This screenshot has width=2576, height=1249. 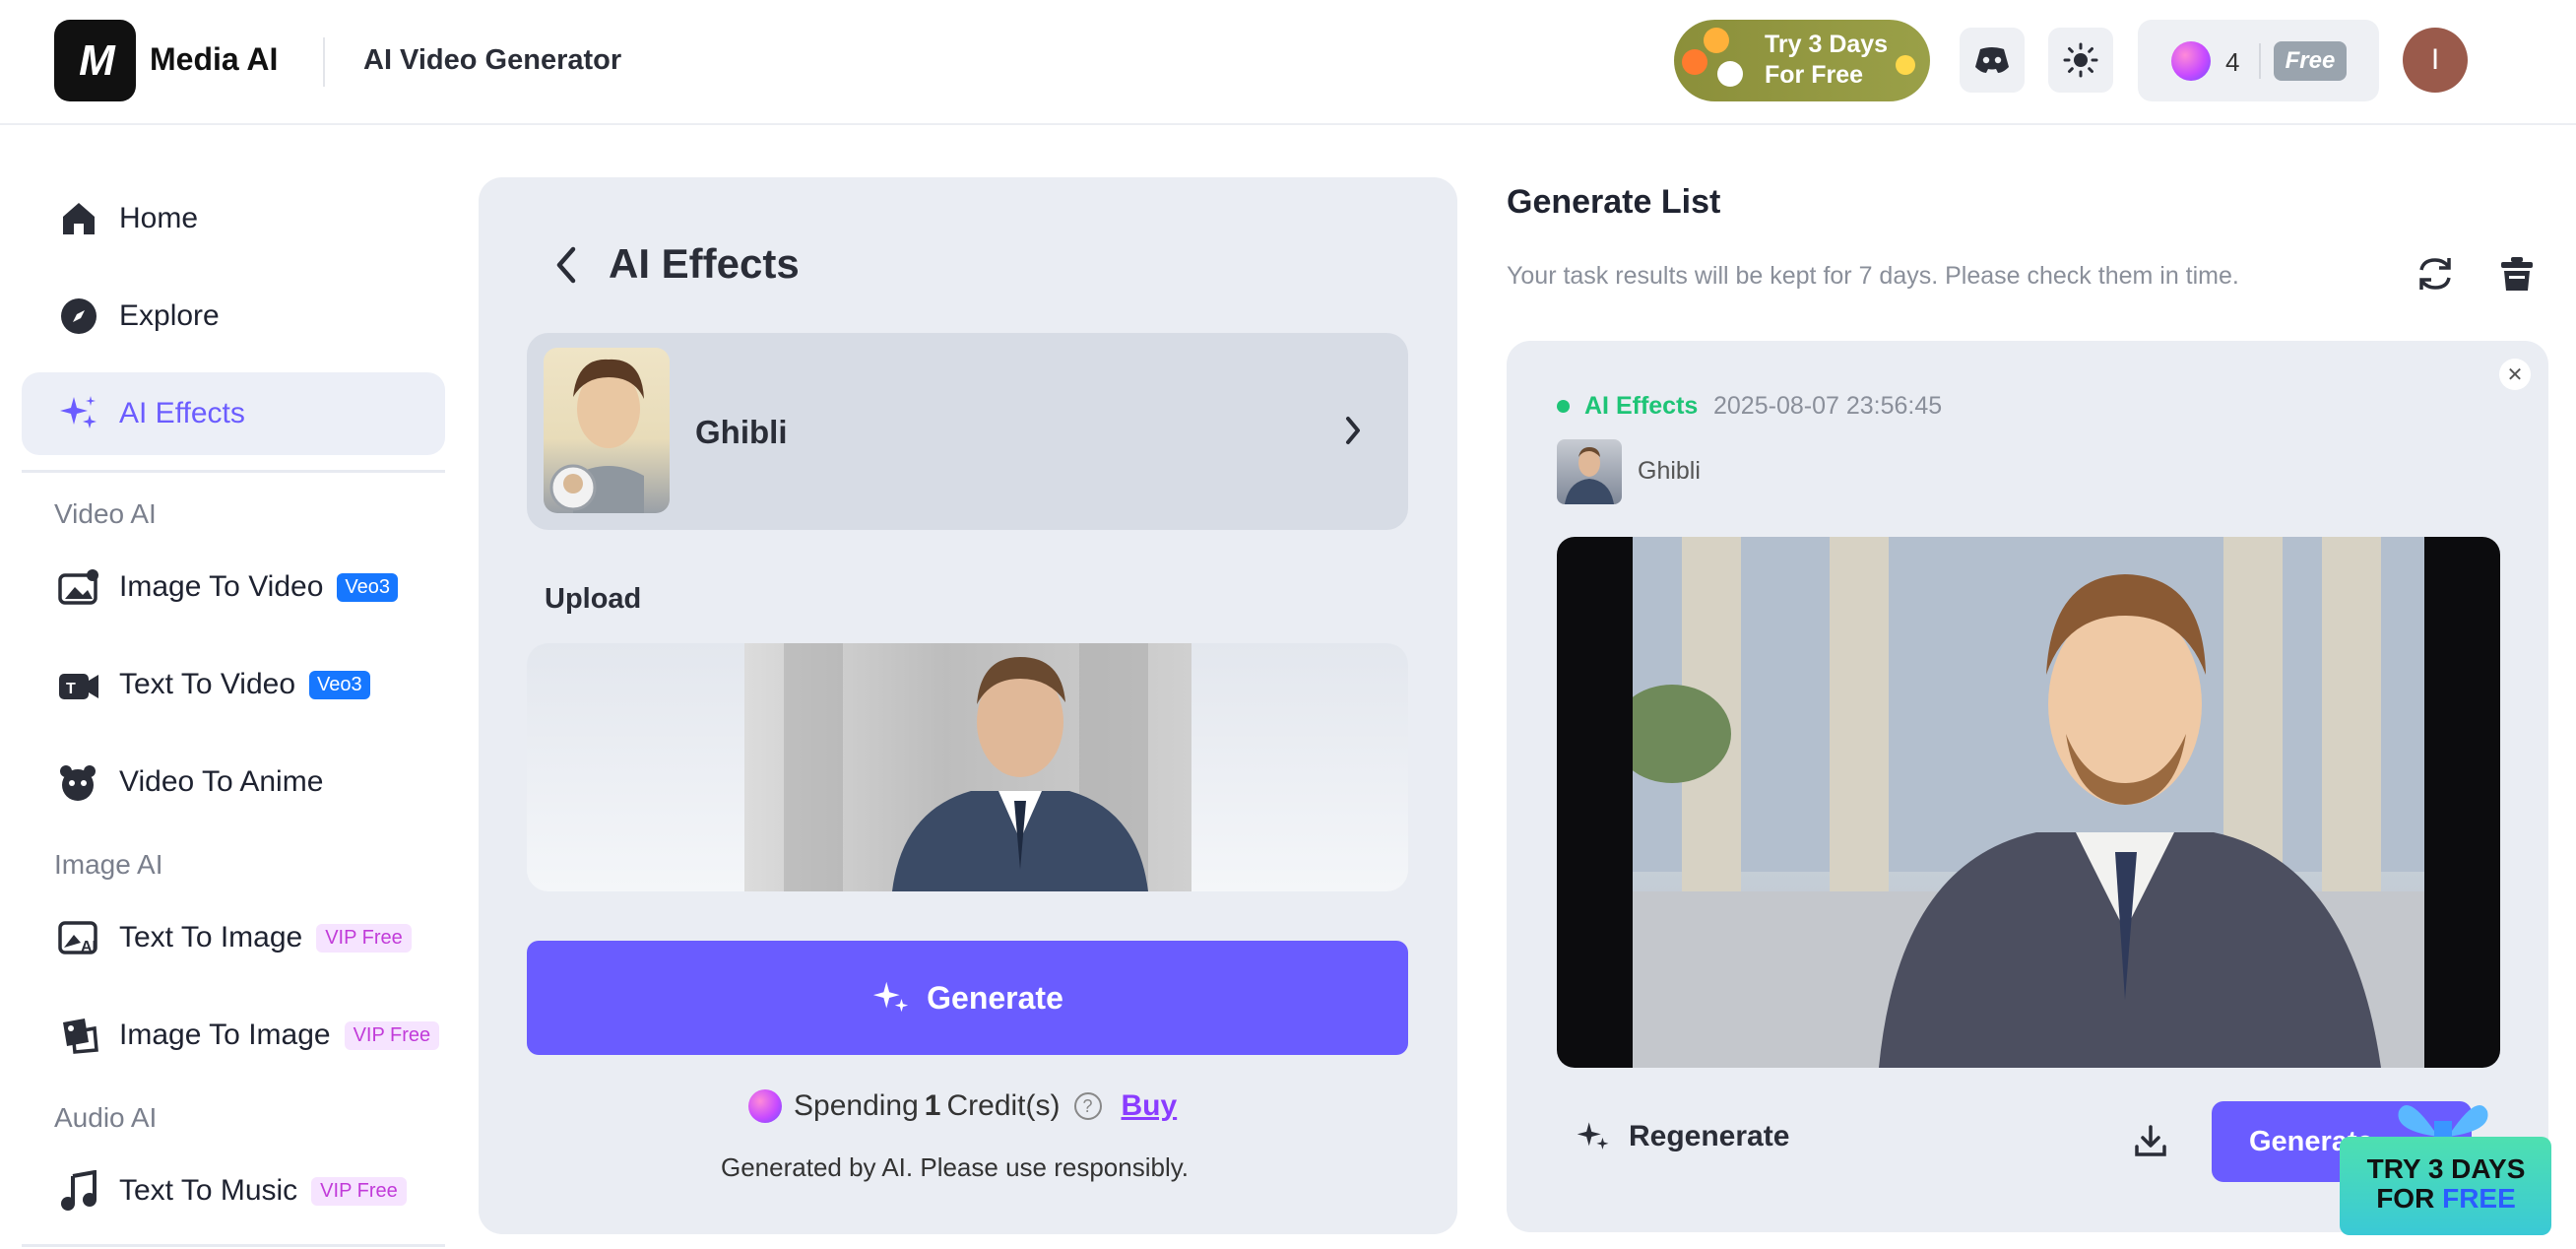 I want to click on chevron-right-icon, so click(x=1353, y=433).